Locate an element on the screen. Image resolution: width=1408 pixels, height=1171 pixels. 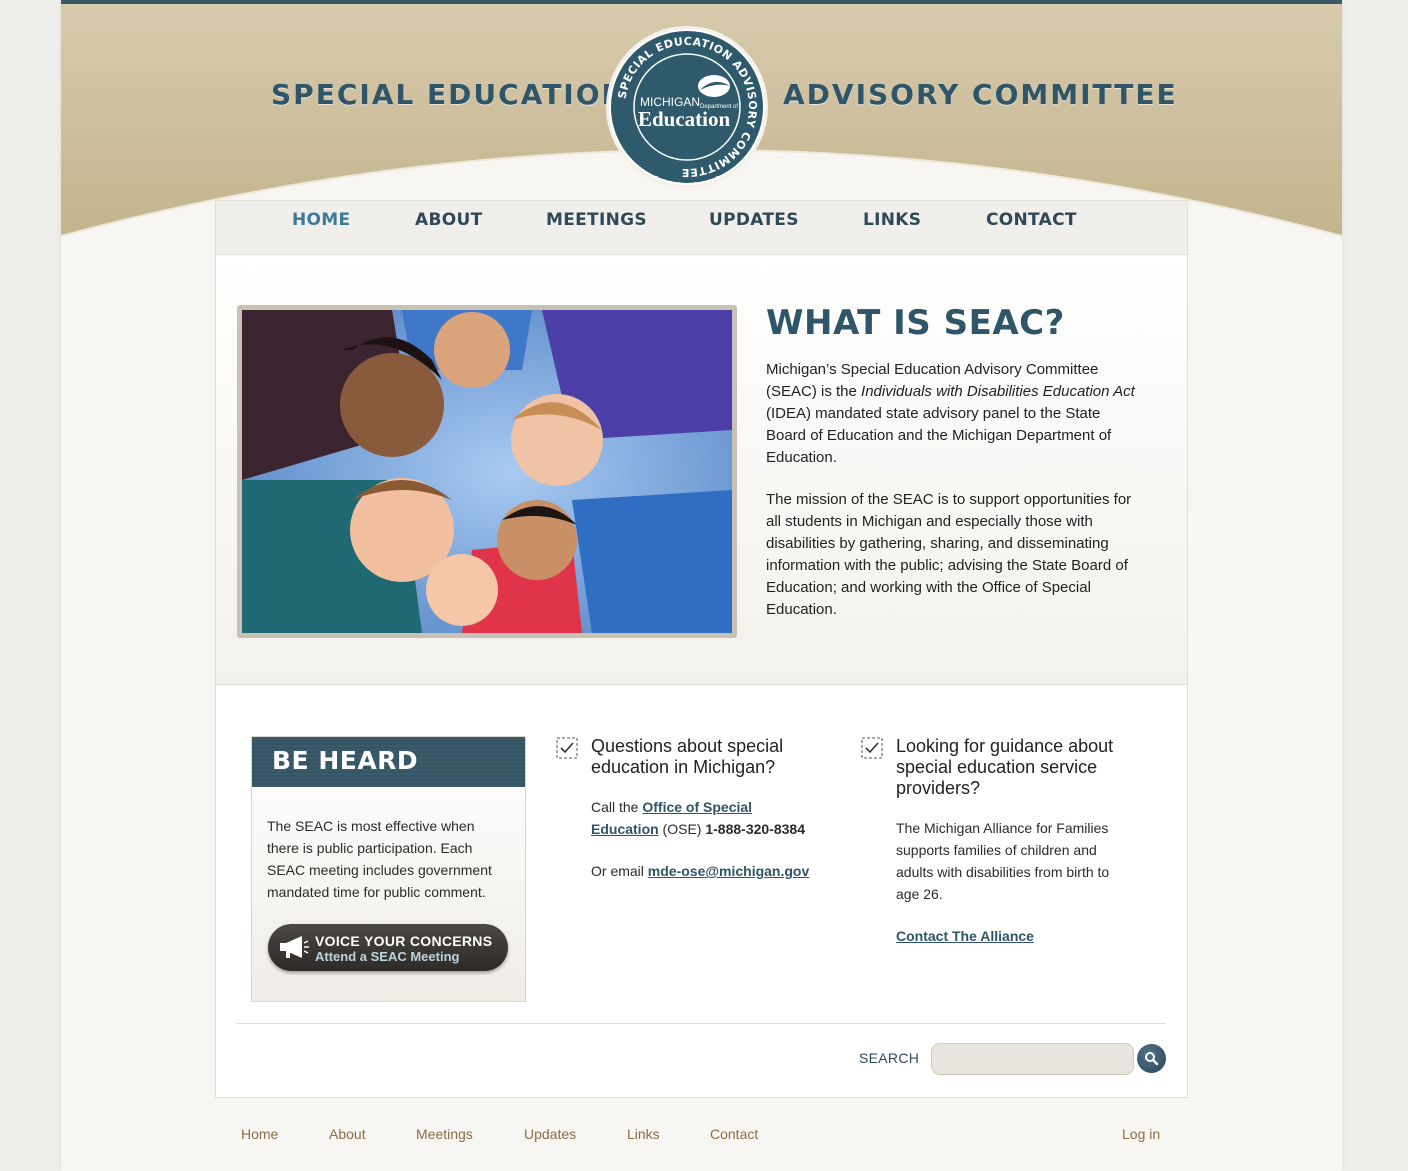
site-title-right: ADVISORY COMMITTEE is located at coordinates (980, 94).